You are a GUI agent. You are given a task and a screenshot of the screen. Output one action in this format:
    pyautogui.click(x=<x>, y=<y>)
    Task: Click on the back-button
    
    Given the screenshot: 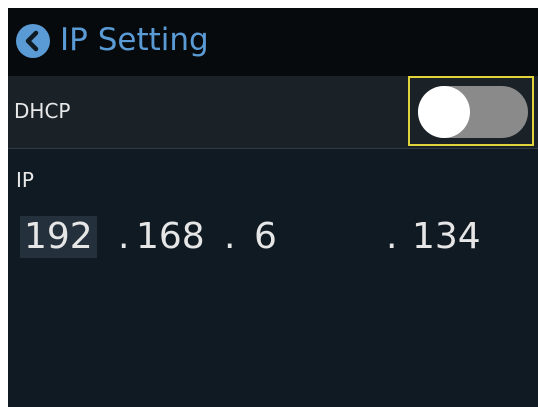 What is the action you would take?
    pyautogui.click(x=33, y=41)
    